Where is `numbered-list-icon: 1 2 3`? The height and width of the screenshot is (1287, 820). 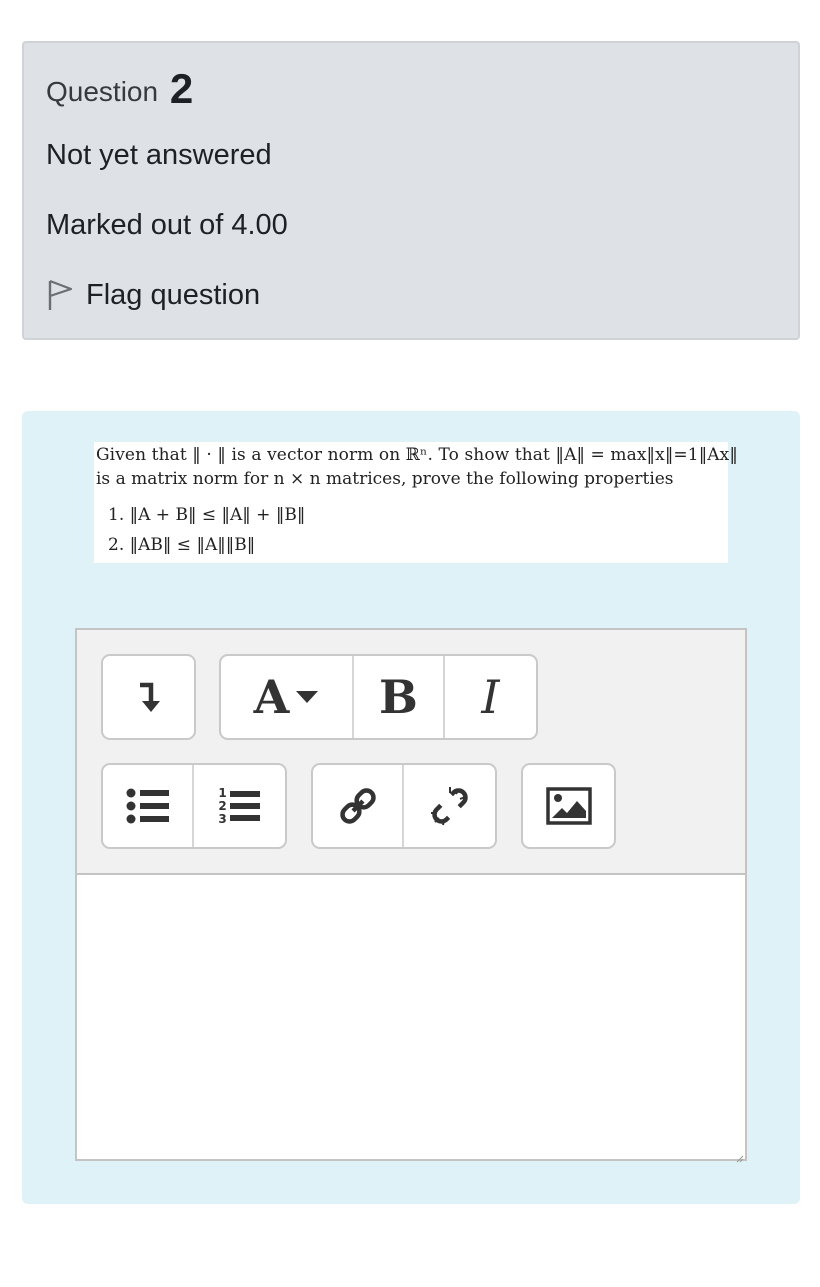 numbered-list-icon: 1 2 3 is located at coordinates (239, 805).